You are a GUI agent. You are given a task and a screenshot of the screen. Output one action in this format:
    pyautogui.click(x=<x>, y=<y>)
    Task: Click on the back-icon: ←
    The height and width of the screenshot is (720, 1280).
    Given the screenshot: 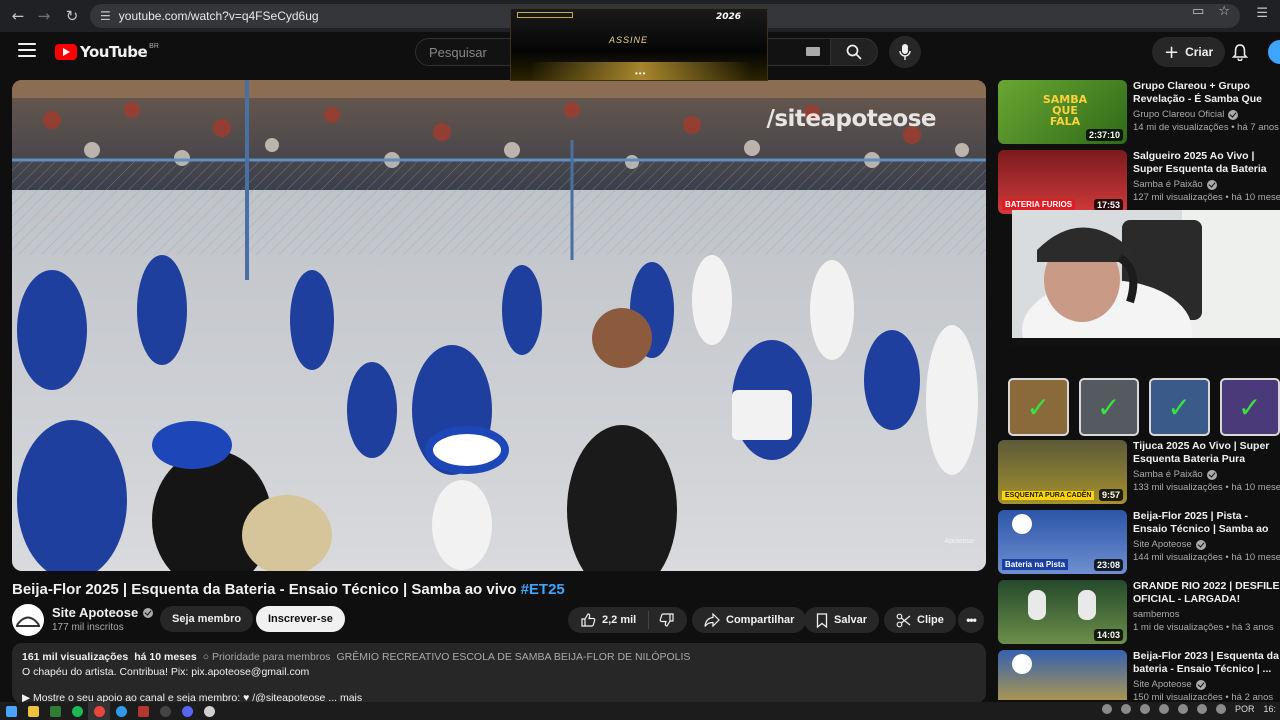 What is the action you would take?
    pyautogui.click(x=18, y=16)
    